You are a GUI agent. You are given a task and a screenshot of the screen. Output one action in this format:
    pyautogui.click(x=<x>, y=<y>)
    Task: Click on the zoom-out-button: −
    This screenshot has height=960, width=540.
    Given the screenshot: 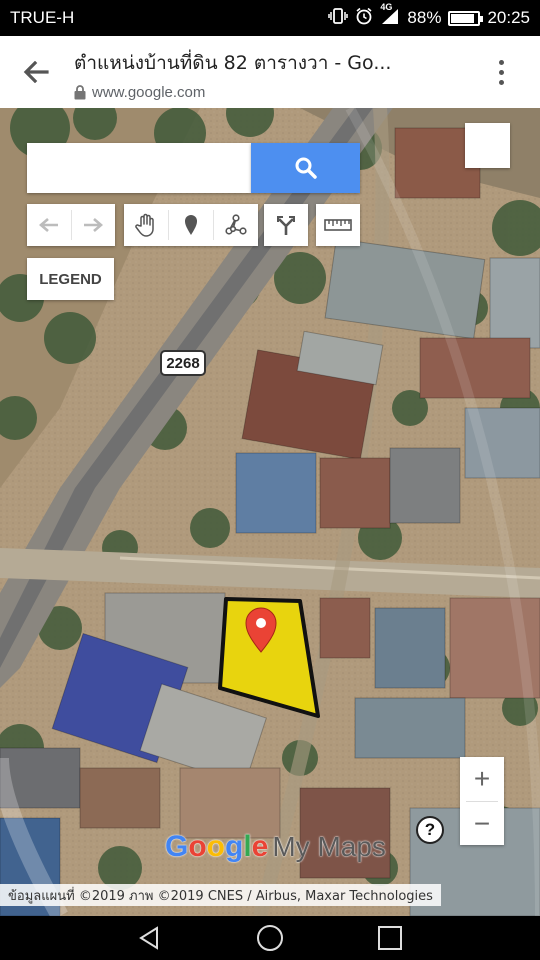 What is the action you would take?
    pyautogui.click(x=482, y=824)
    